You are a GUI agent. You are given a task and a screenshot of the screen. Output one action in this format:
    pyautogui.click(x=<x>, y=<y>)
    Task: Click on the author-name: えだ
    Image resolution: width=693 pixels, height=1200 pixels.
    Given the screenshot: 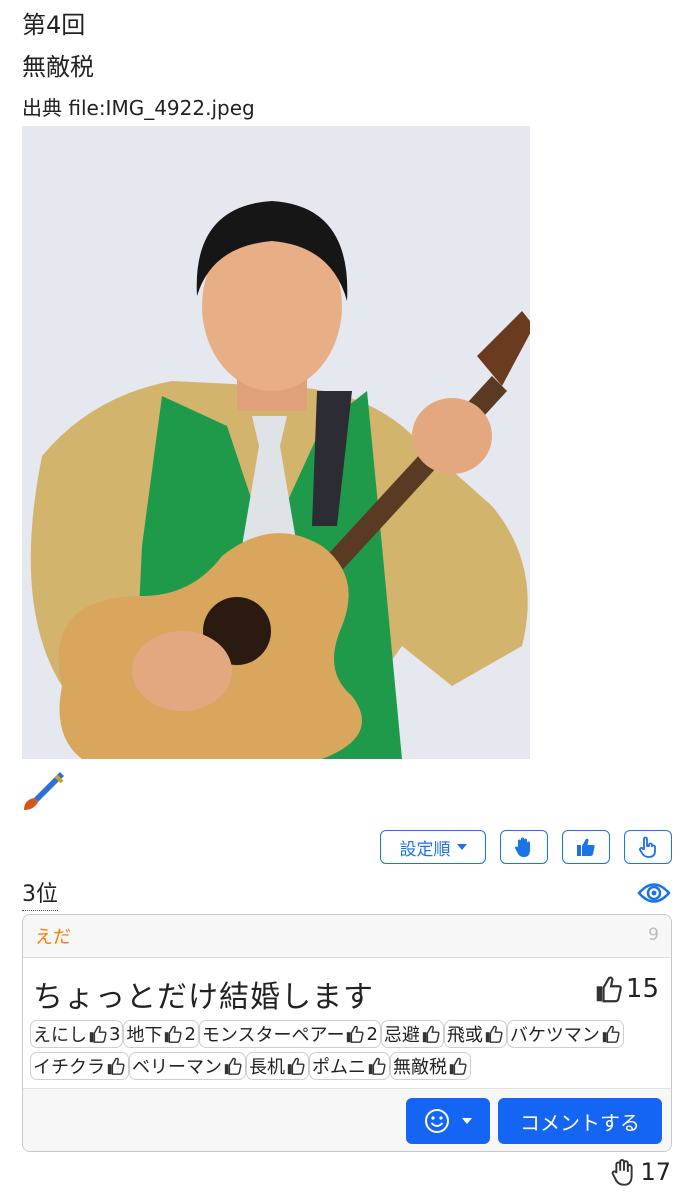 What is the action you would take?
    pyautogui.click(x=53, y=936)
    